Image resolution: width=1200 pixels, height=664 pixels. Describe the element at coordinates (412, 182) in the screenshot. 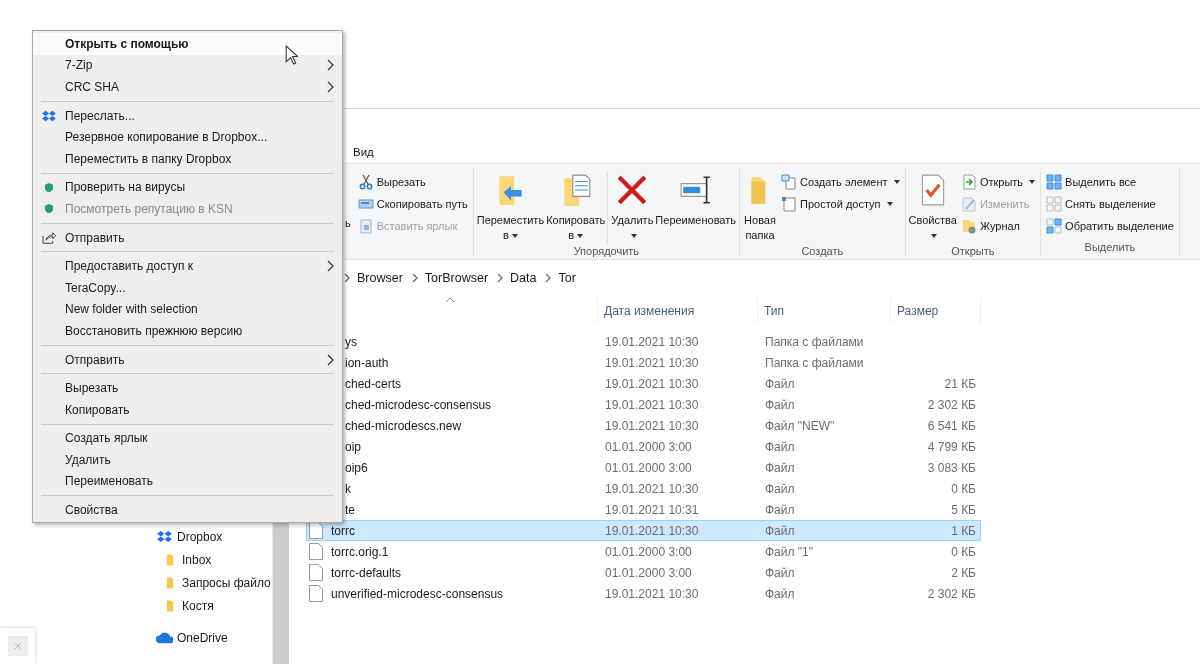

I see `ribbon-button: Вырезать` at that location.